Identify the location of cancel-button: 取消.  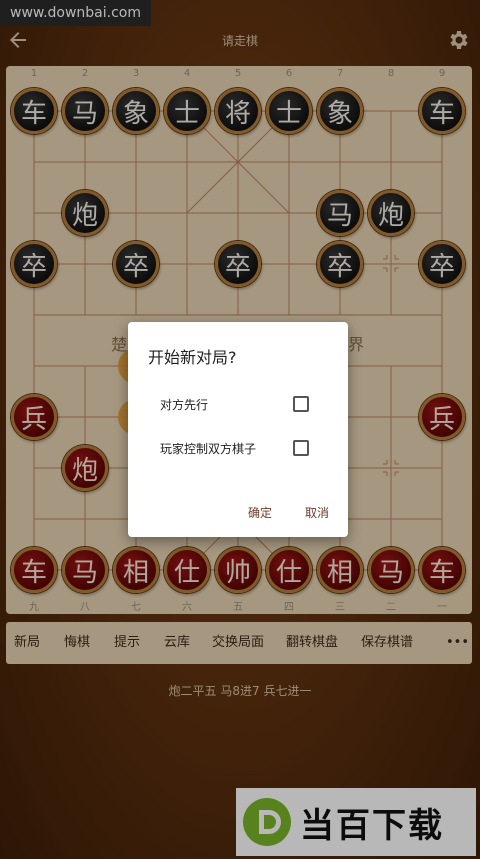
(317, 512).